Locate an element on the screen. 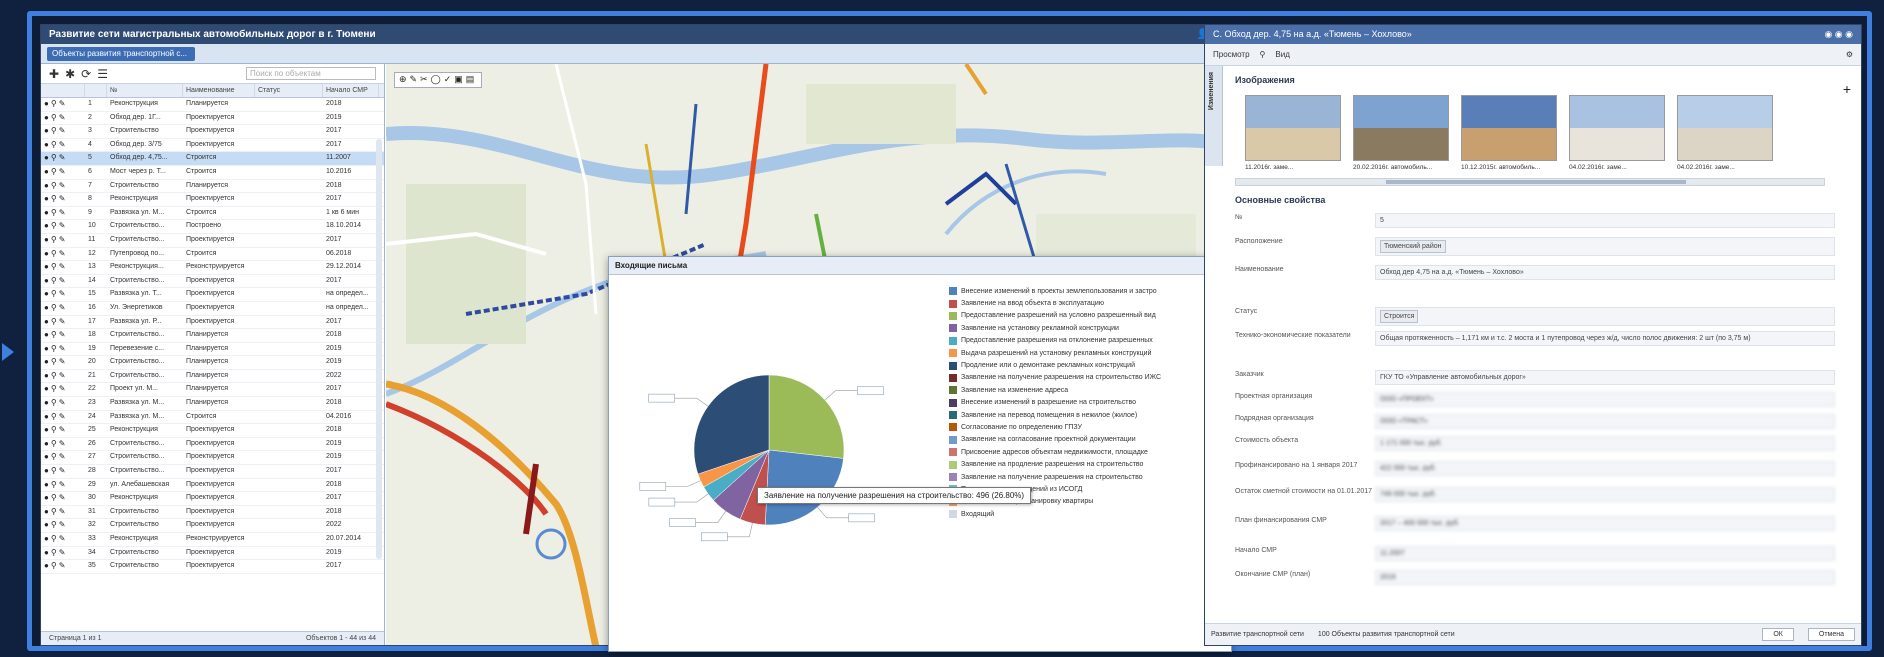 Image resolution: width=1884 pixels, height=657 pixels. table-row: ●⚲✎ 14 Строительство... Проектируется 2017 is located at coordinates (212, 282).